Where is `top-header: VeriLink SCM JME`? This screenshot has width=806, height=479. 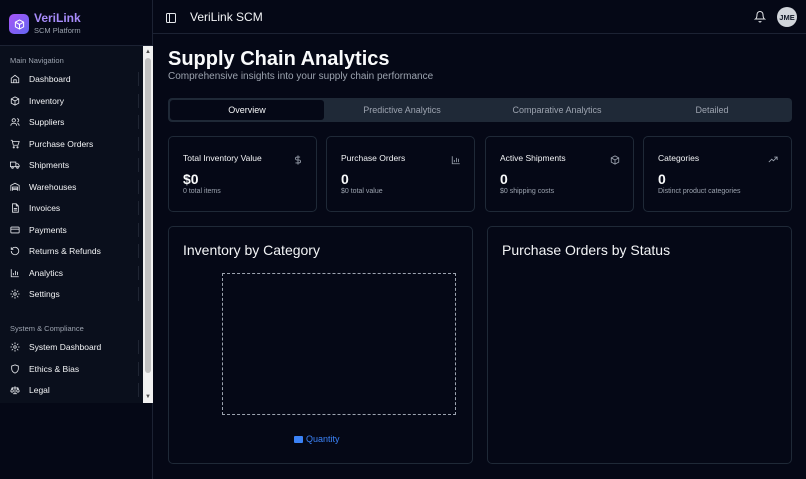 top-header: VeriLink SCM JME is located at coordinates (479, 17).